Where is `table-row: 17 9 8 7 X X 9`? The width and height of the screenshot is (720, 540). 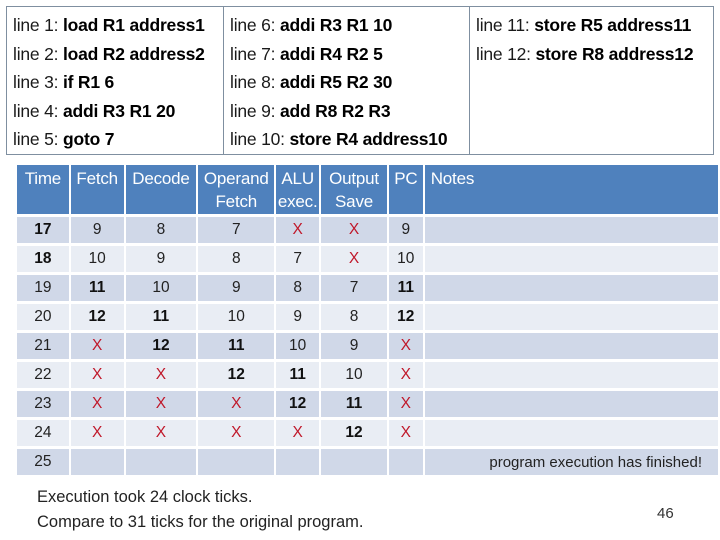 table-row: 17 9 8 7 X X 9 is located at coordinates (367, 230).